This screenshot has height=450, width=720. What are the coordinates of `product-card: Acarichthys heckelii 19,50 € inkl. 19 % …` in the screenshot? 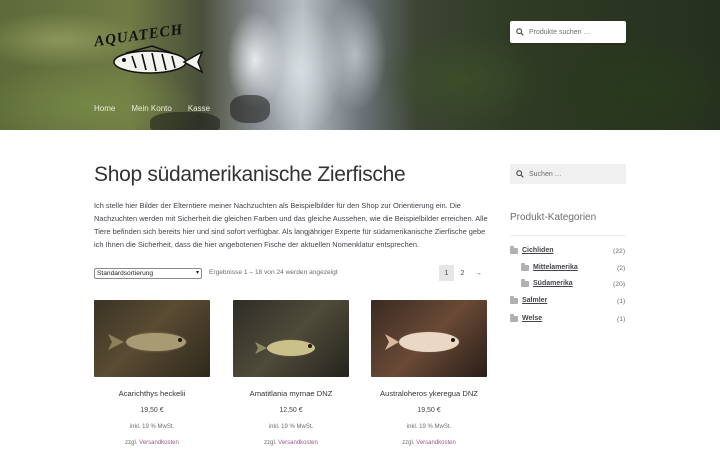 It's located at (152, 373).